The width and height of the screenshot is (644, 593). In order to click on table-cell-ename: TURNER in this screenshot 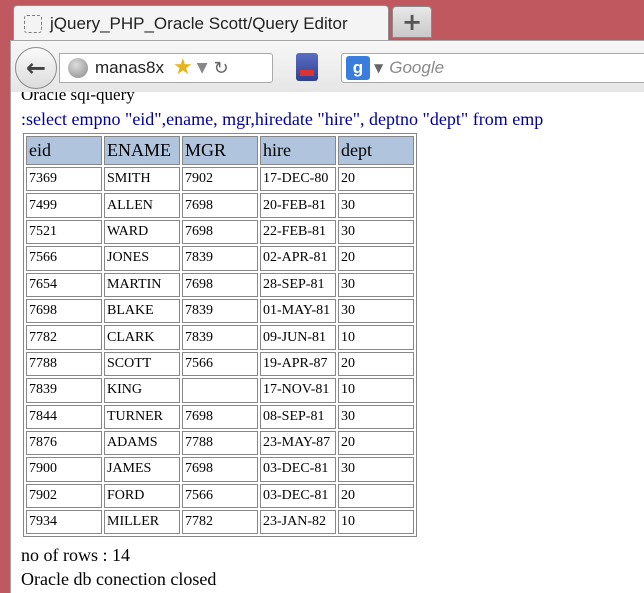, I will do `click(142, 416)`.